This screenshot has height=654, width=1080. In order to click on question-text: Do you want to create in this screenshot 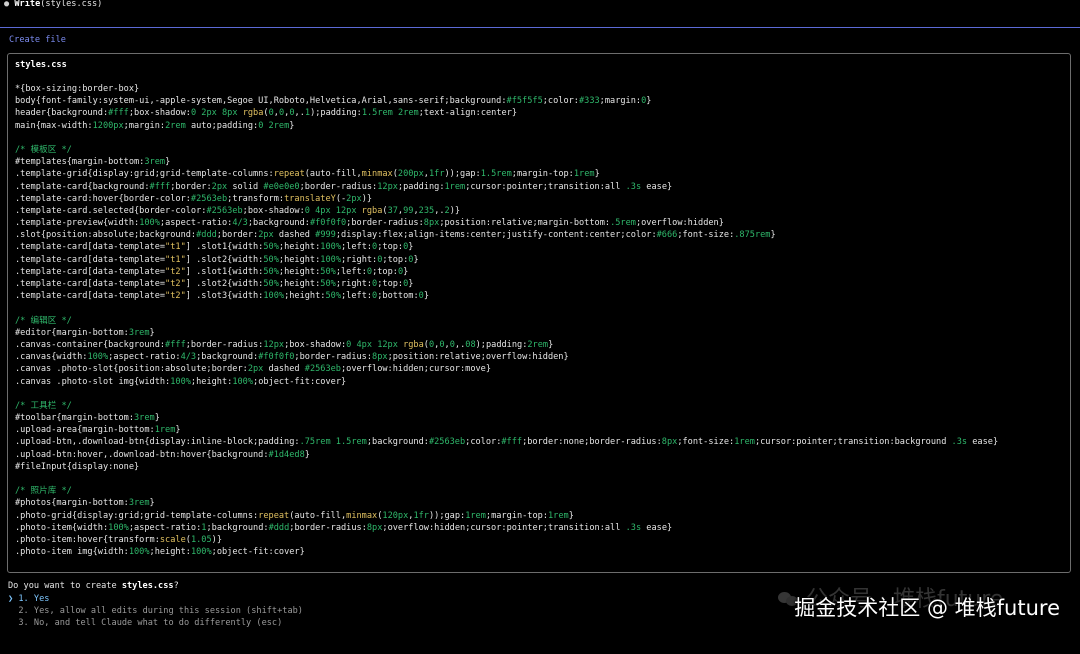, I will do `click(65, 586)`.